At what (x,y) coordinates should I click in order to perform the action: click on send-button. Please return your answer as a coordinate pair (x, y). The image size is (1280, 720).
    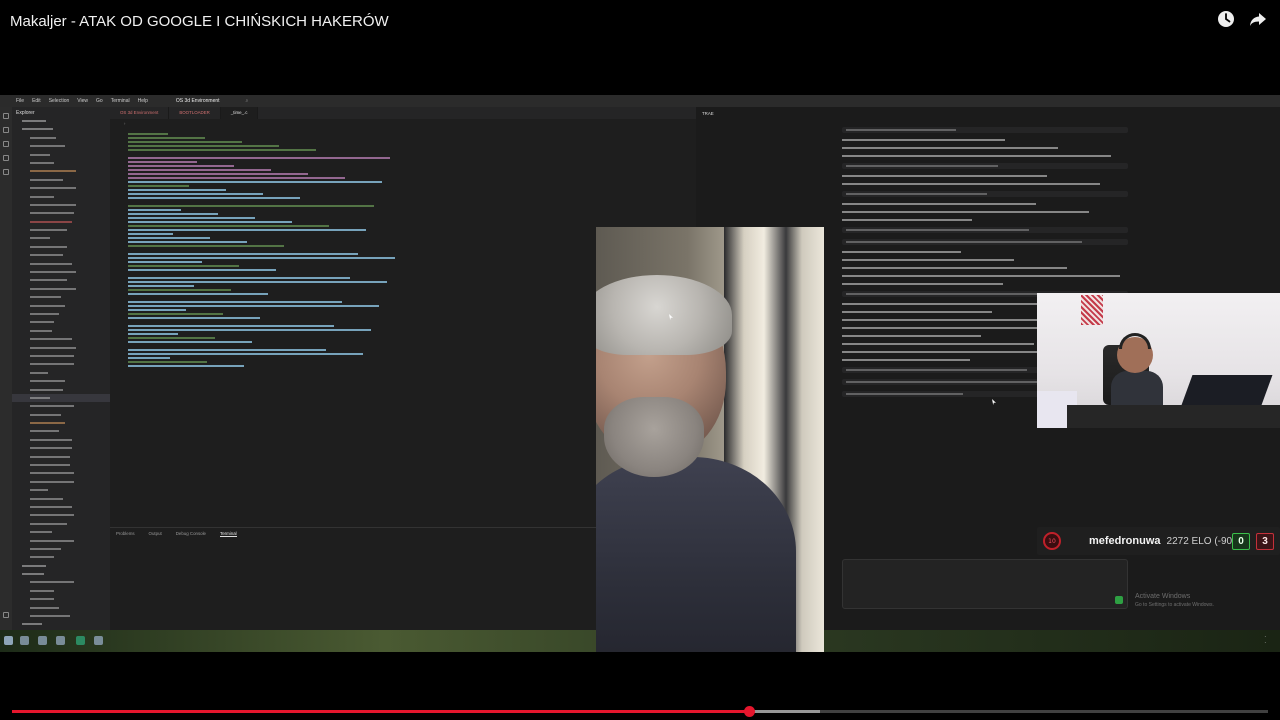
    Looking at the image, I should click on (1119, 600).